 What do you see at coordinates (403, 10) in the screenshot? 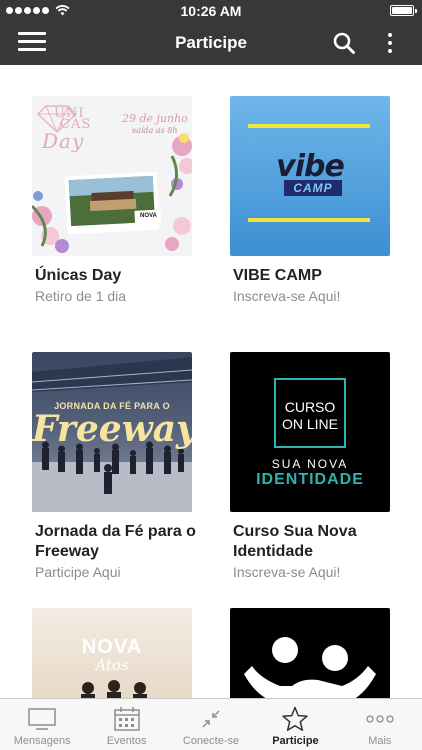
I see `battery-icon` at bounding box center [403, 10].